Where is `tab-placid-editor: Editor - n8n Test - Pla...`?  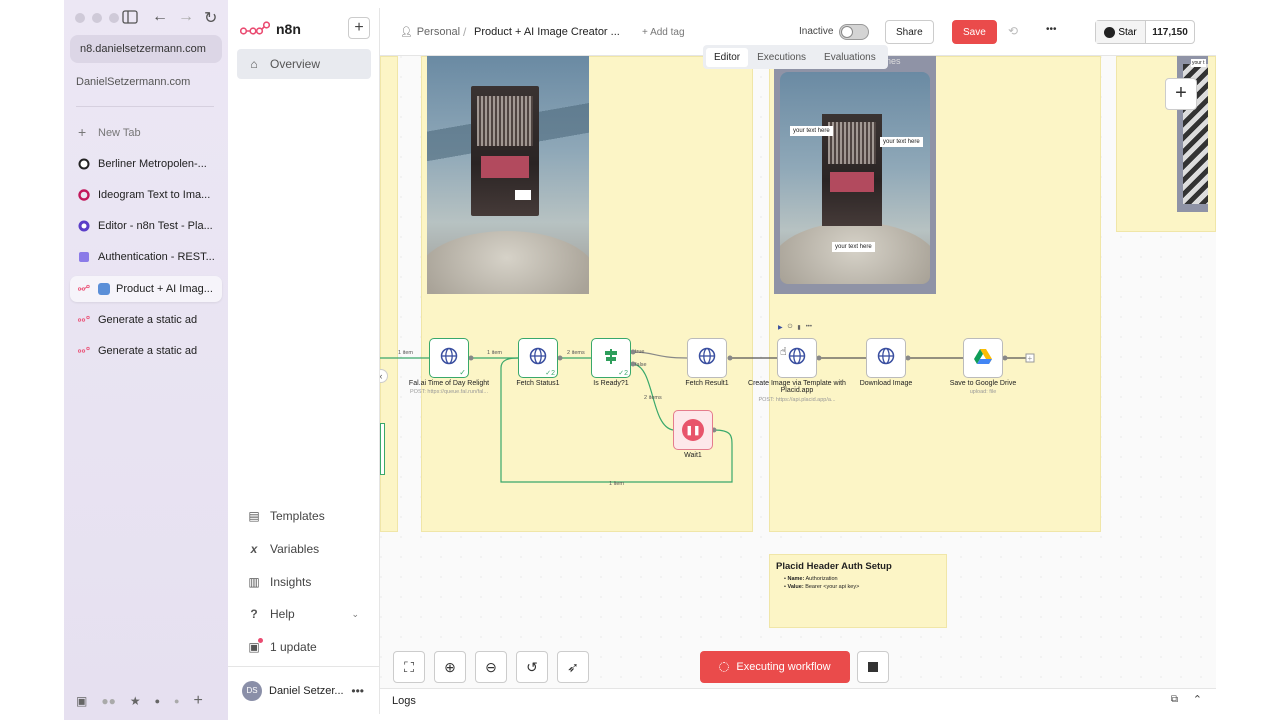 tab-placid-editor: Editor - n8n Test - Pla... is located at coordinates (146, 226).